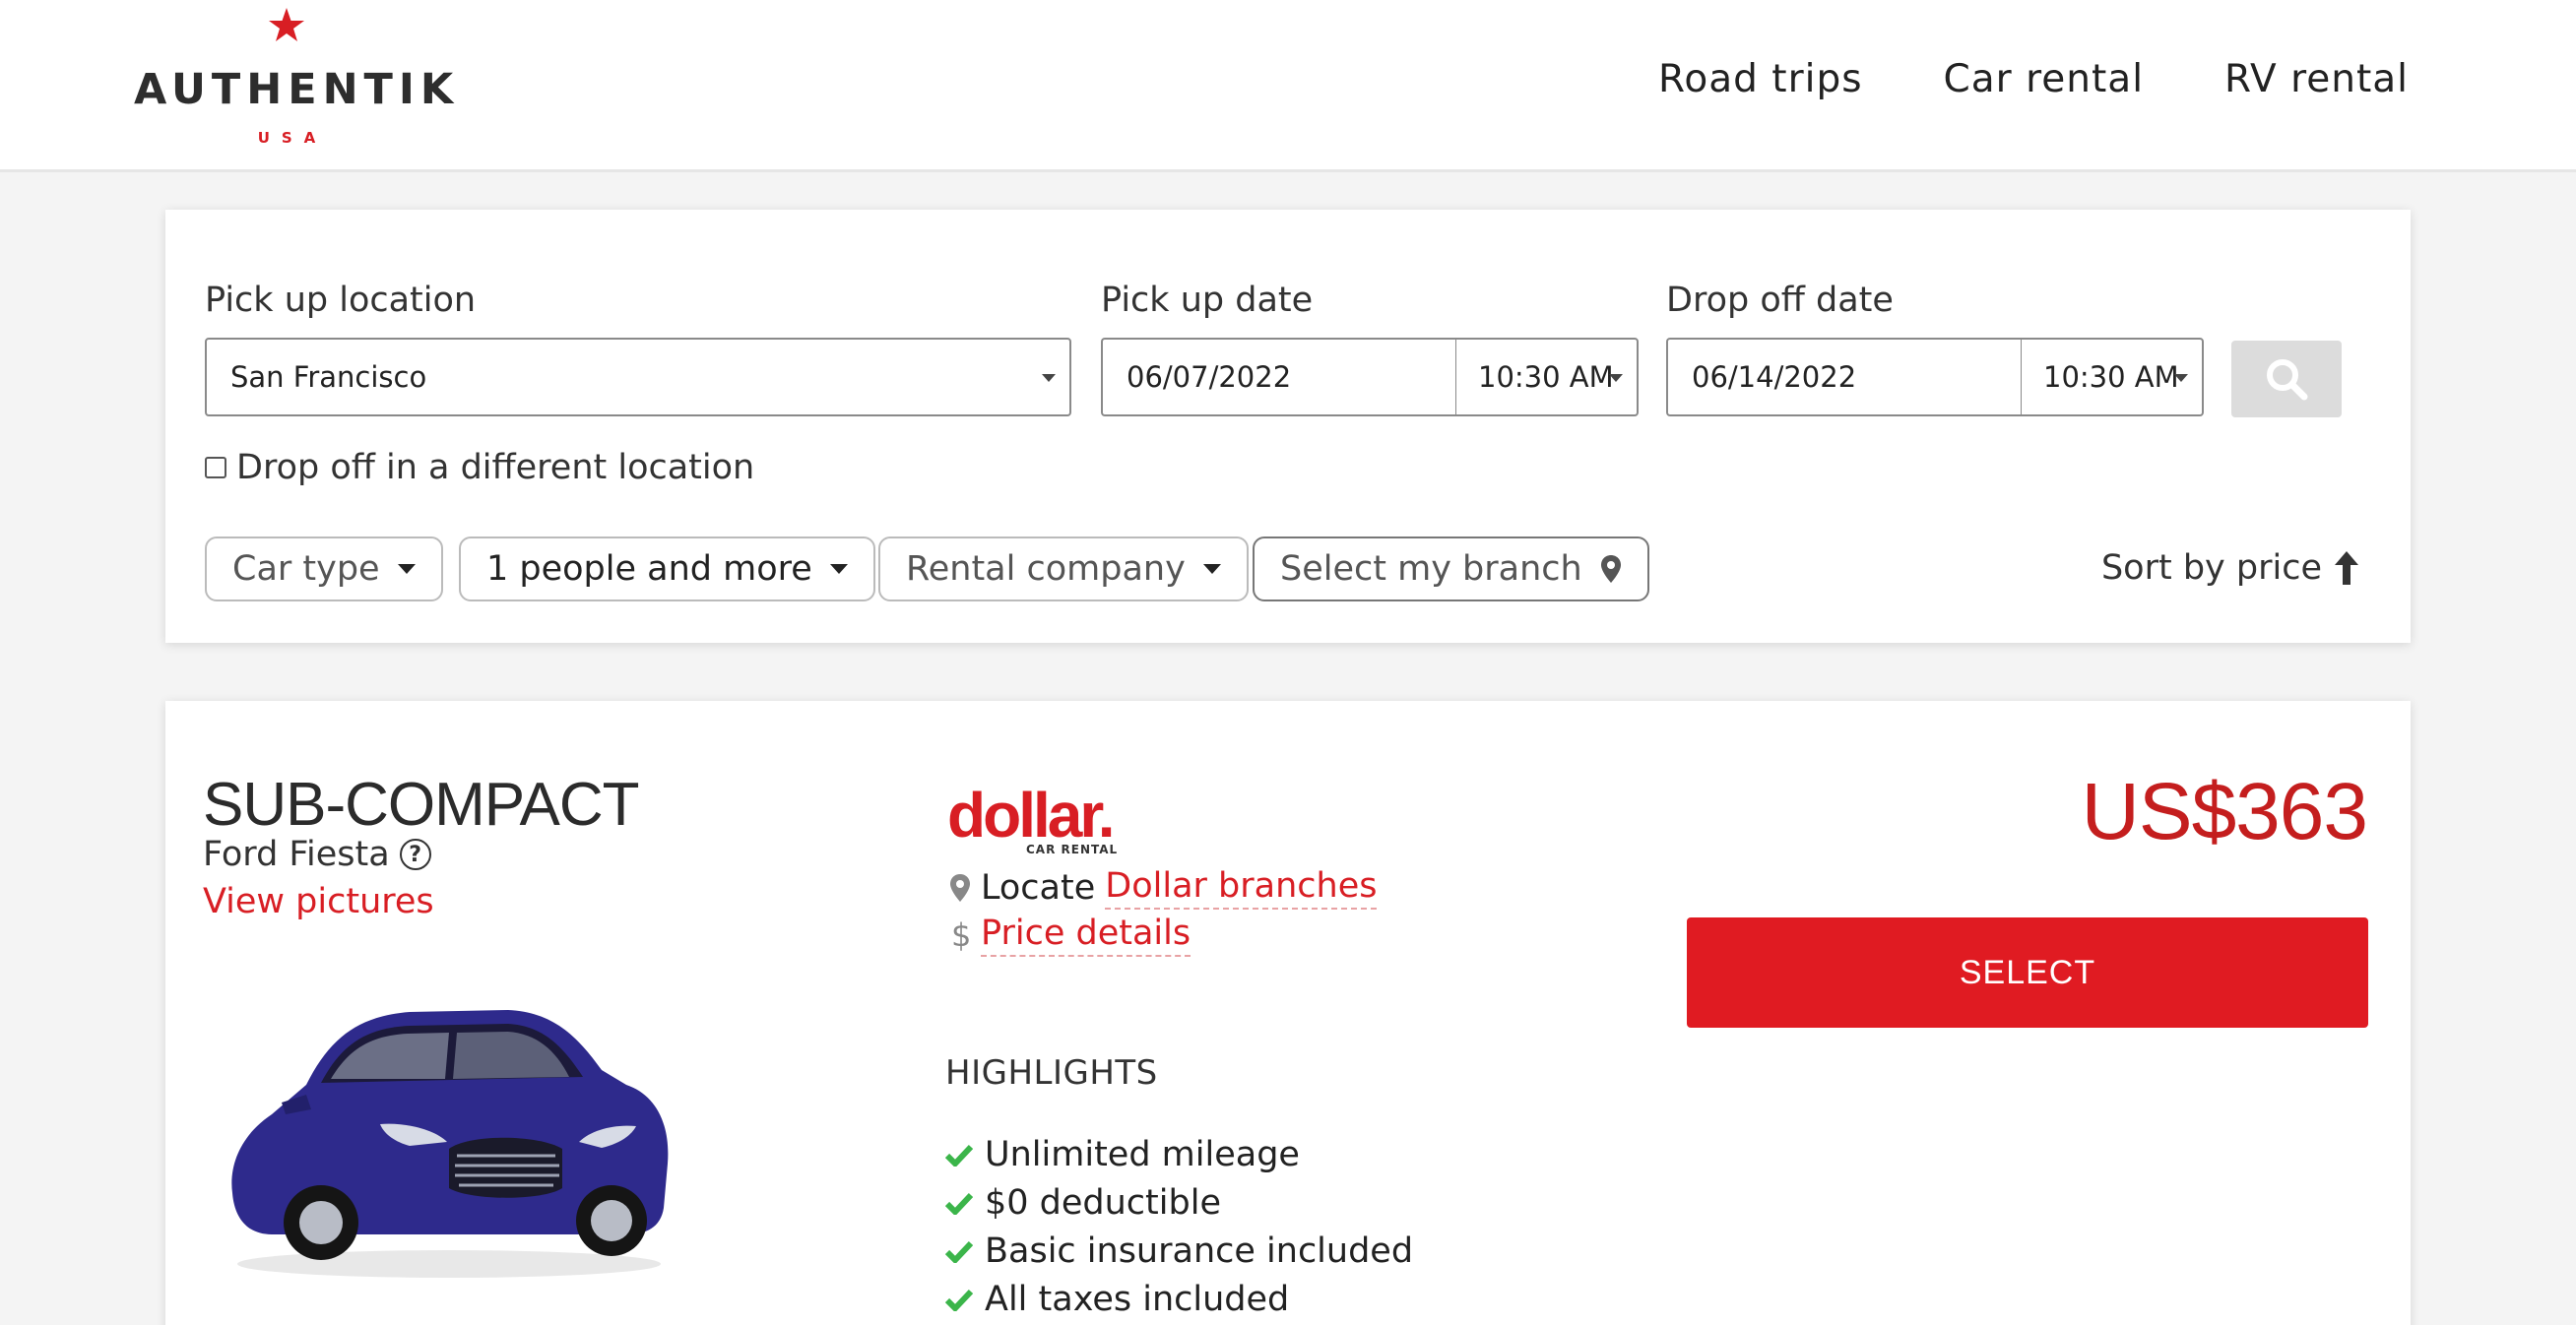  I want to click on help-icon: ?, so click(415, 855).